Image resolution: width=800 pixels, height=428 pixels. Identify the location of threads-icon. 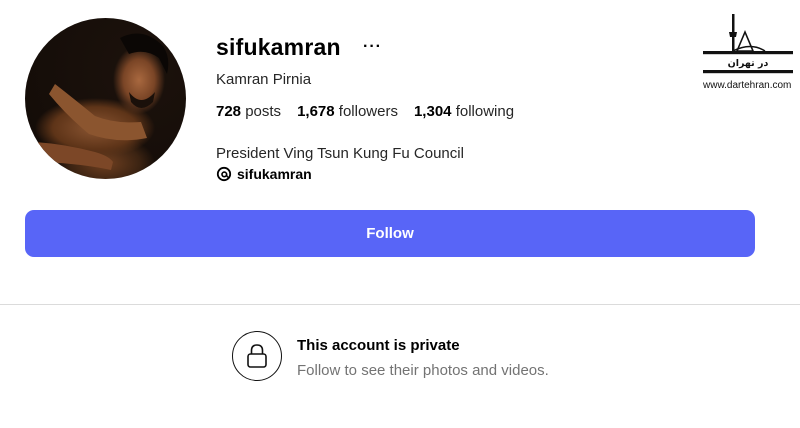
(224, 174).